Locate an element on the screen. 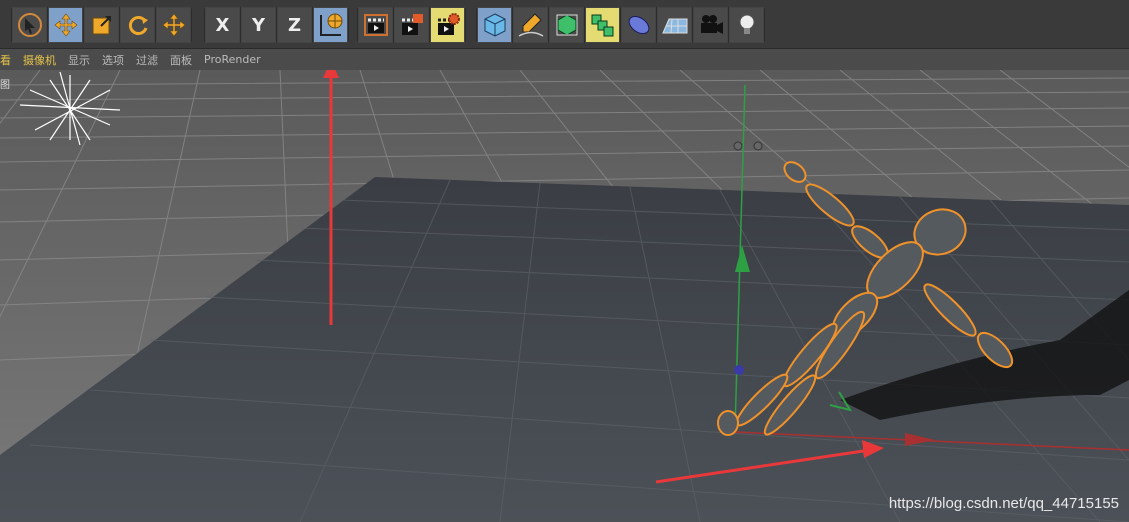 The image size is (1129, 522). menu-panel: 面板 is located at coordinates (181, 60).